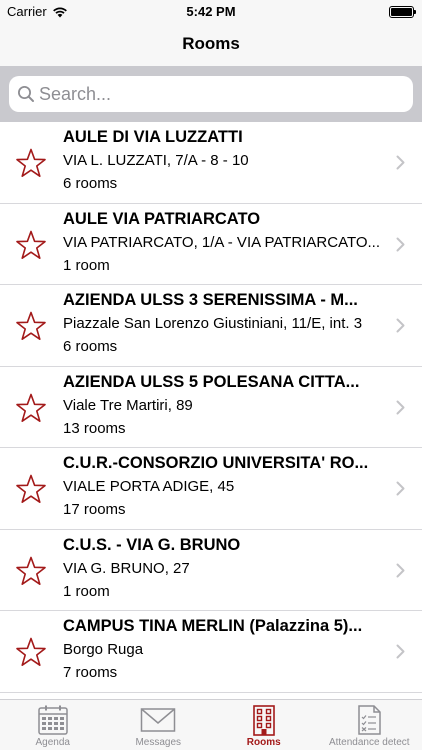  What do you see at coordinates (94, 428) in the screenshot?
I see `room-count: 13 rooms` at bounding box center [94, 428].